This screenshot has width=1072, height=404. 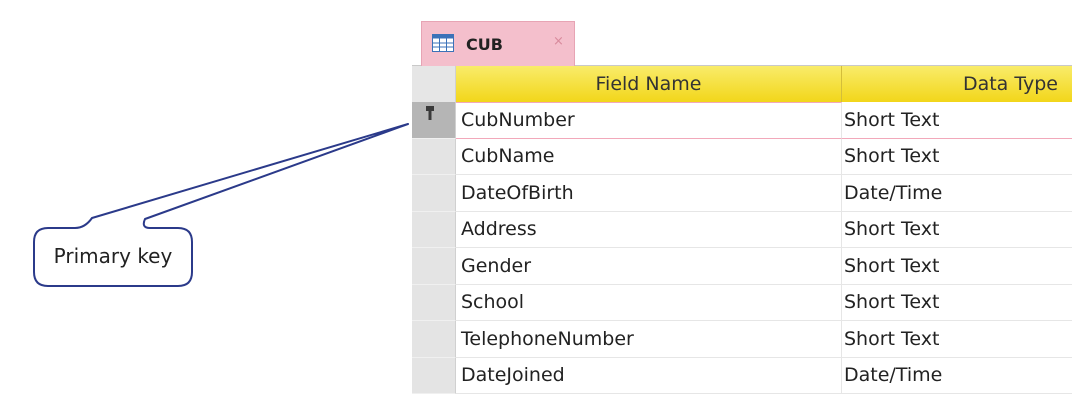 I want to click on tab-bar: CUB ×, so click(x=742, y=41).